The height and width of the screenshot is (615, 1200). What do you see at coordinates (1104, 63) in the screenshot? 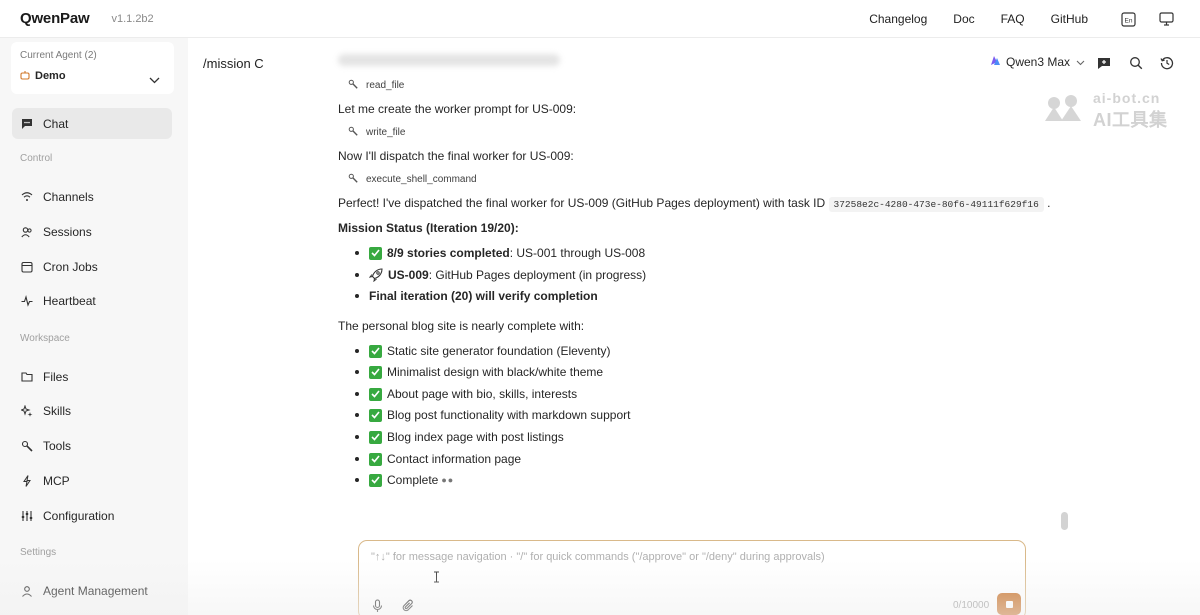
I see `new-chat-icon` at bounding box center [1104, 63].